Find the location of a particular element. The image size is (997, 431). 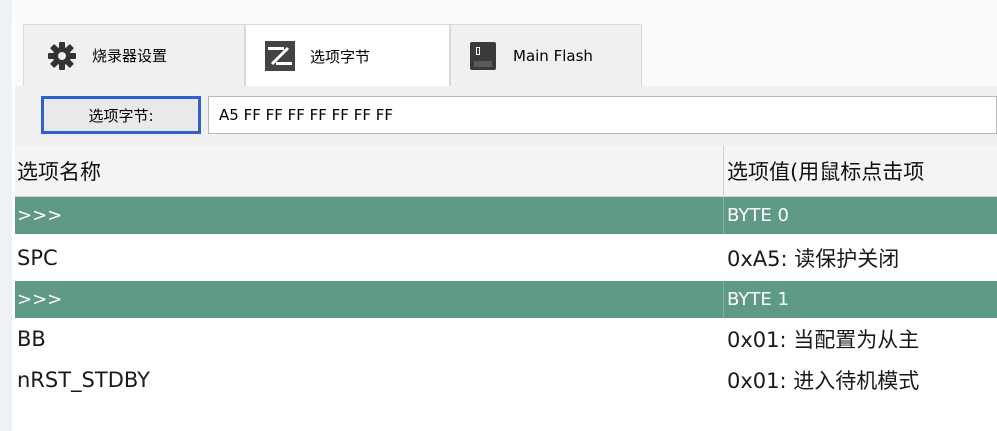

tab-option-bytes: 选项字节 is located at coordinates (347, 55).